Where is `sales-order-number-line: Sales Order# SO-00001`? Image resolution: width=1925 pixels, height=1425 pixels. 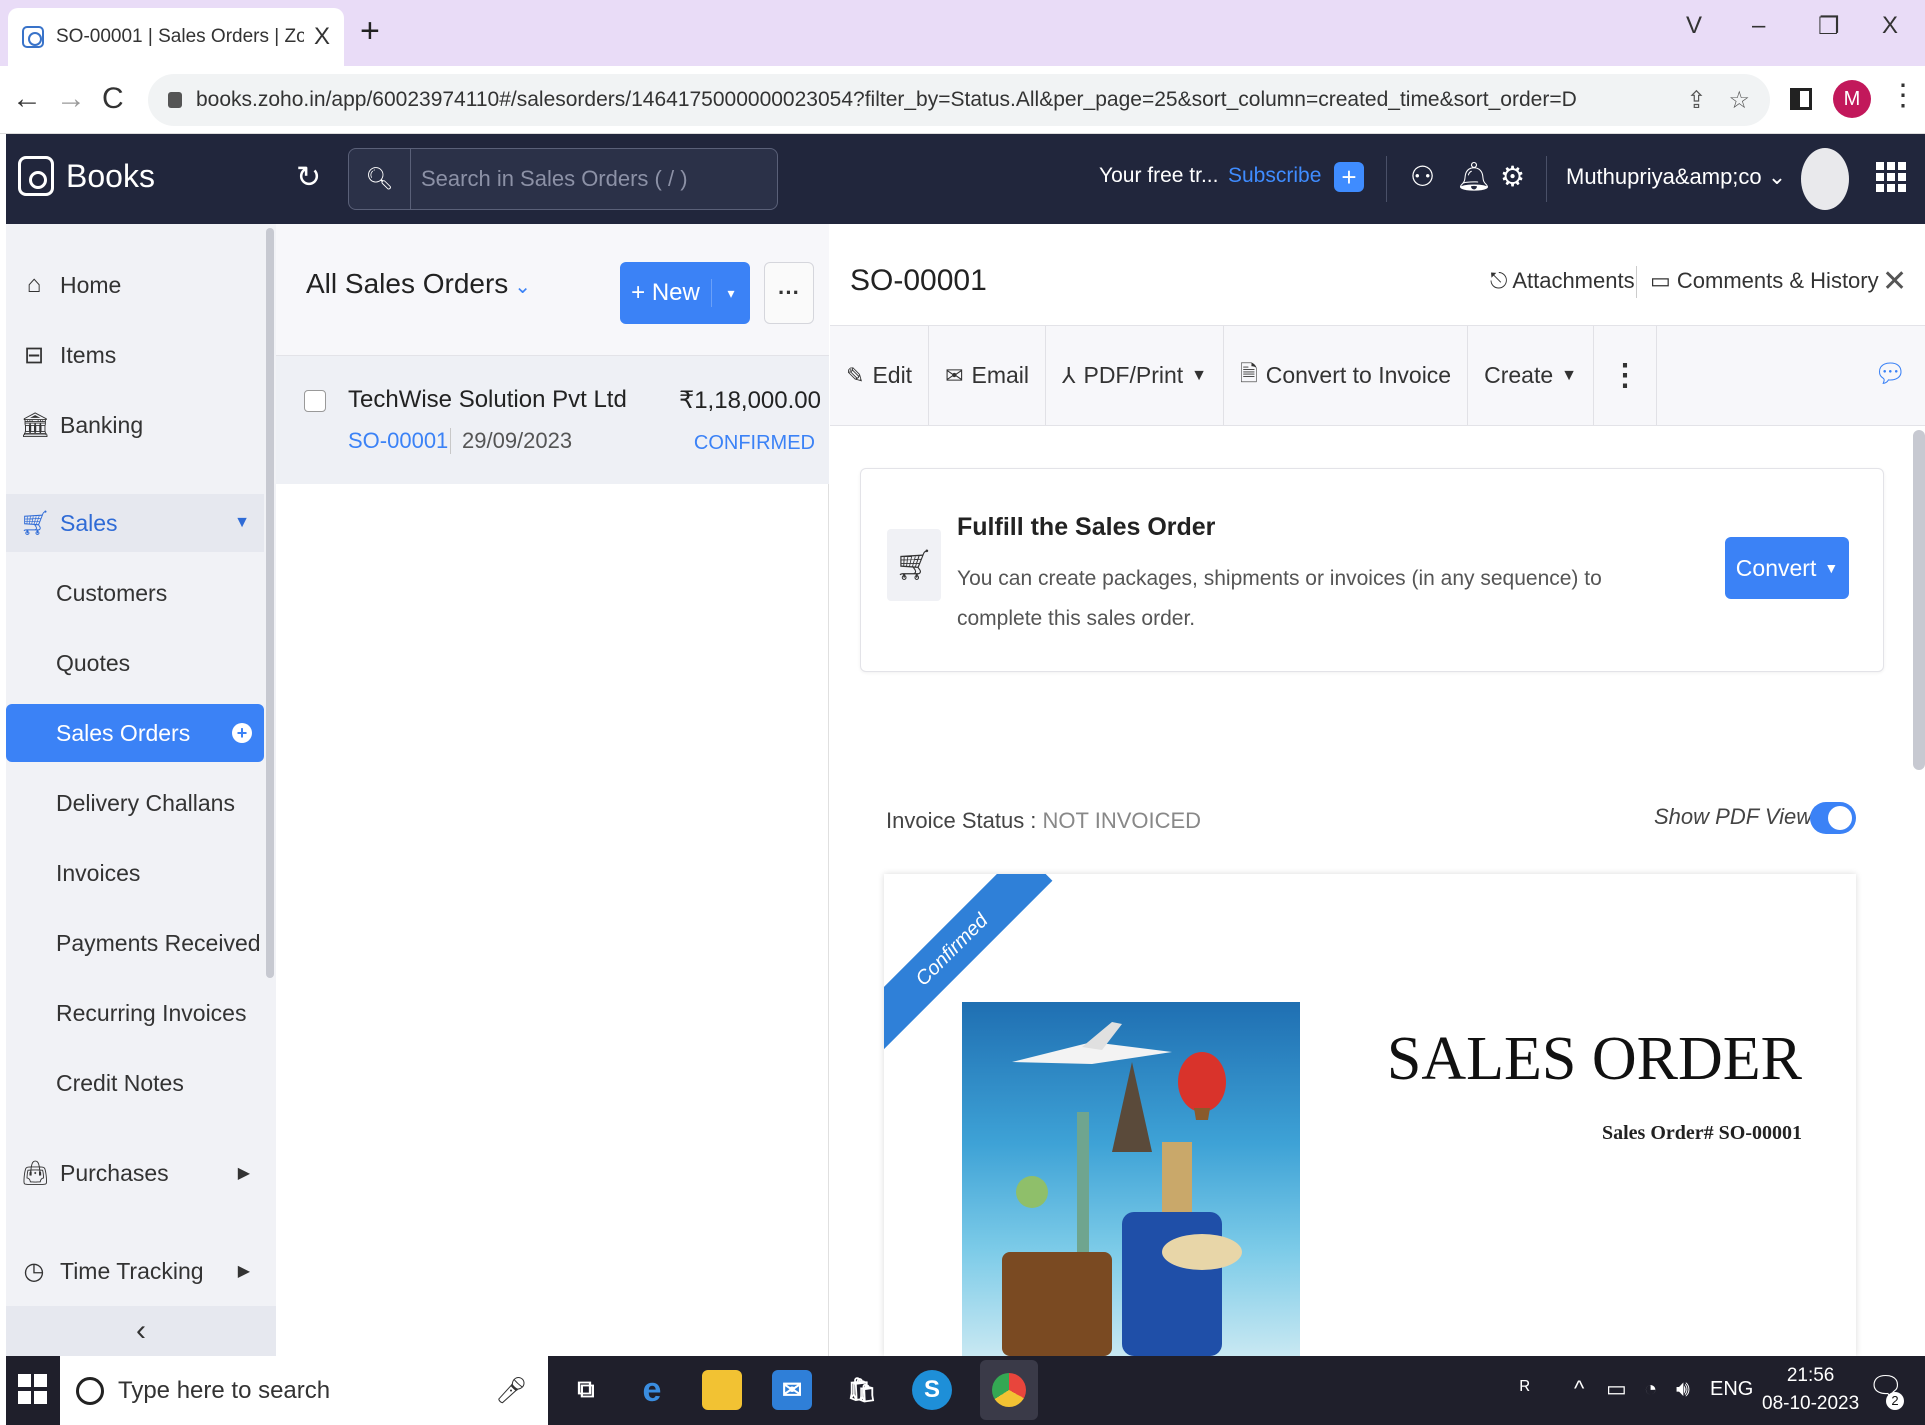 sales-order-number-line: Sales Order# SO-00001 is located at coordinates (1702, 1133).